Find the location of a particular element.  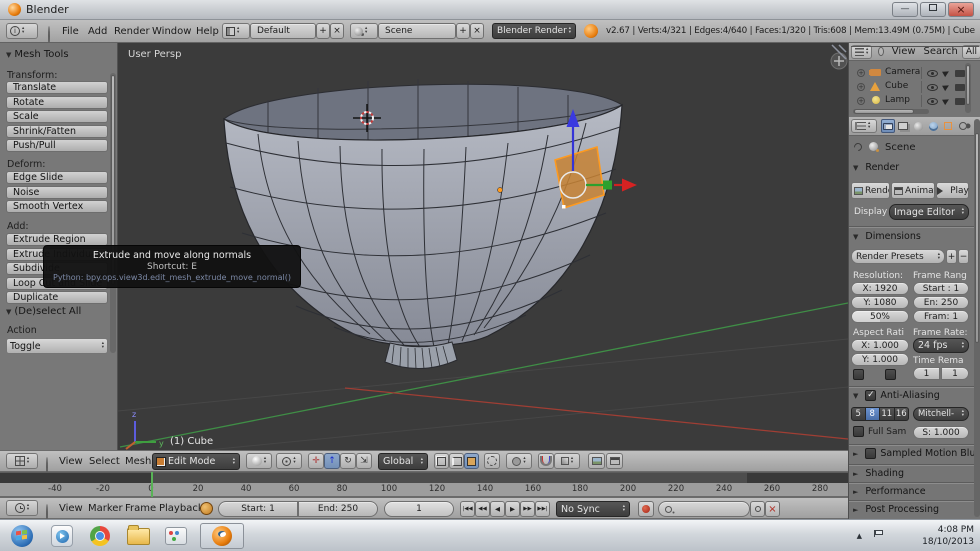

tab-render-layers is located at coordinates (903, 126).